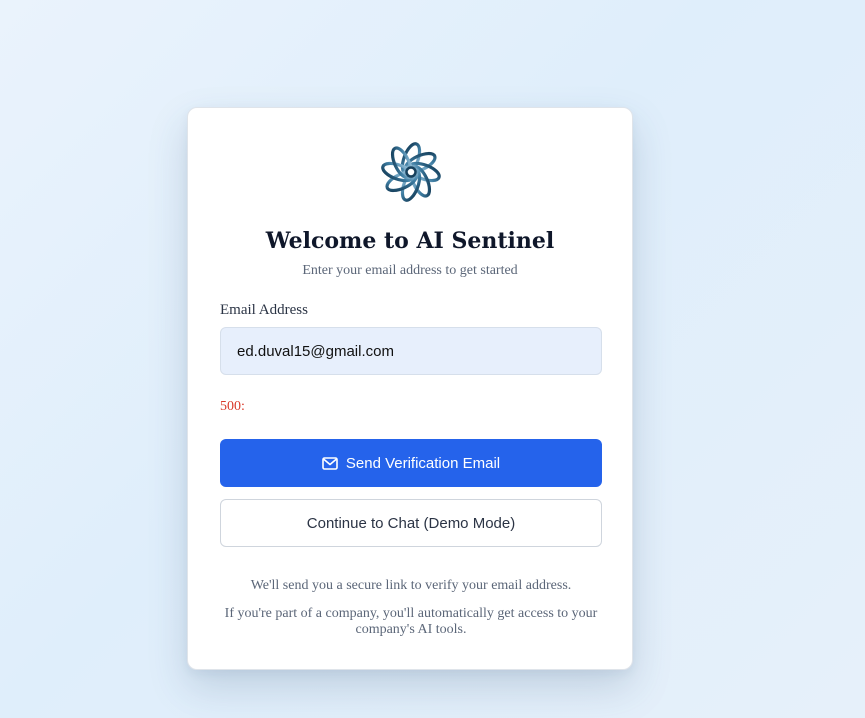 Image resolution: width=865 pixels, height=718 pixels. What do you see at coordinates (411, 351) in the screenshot?
I see `email-field` at bounding box center [411, 351].